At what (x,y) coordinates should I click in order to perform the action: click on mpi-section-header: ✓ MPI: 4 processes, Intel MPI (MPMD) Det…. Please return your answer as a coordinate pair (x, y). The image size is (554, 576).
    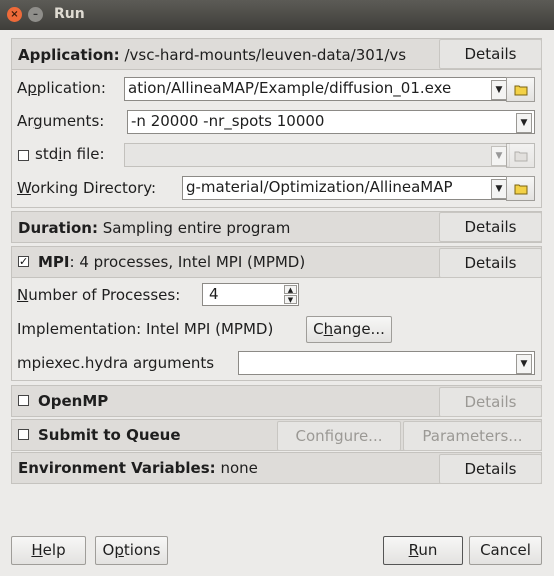
    Looking at the image, I should click on (276, 262).